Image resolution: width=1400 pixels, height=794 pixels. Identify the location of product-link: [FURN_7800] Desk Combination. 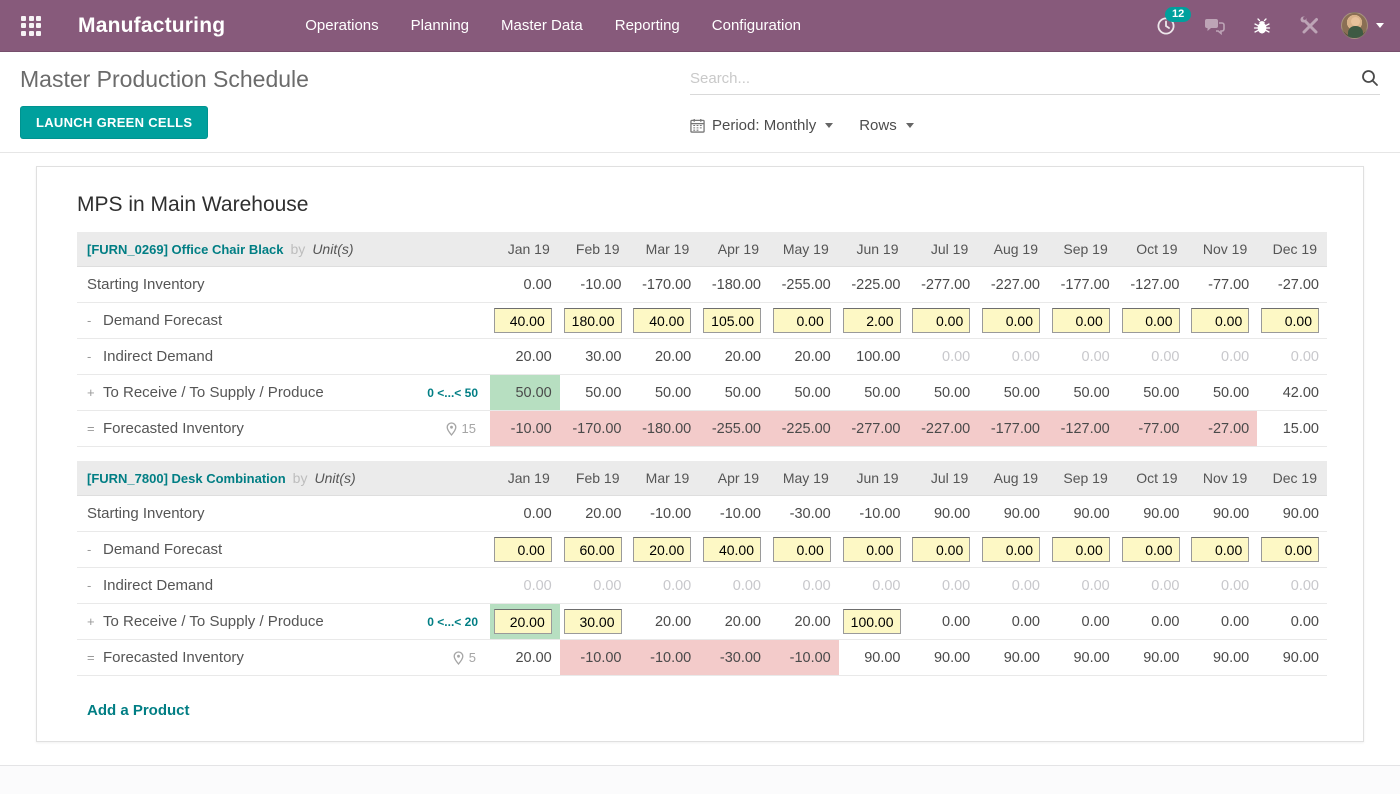
(186, 478).